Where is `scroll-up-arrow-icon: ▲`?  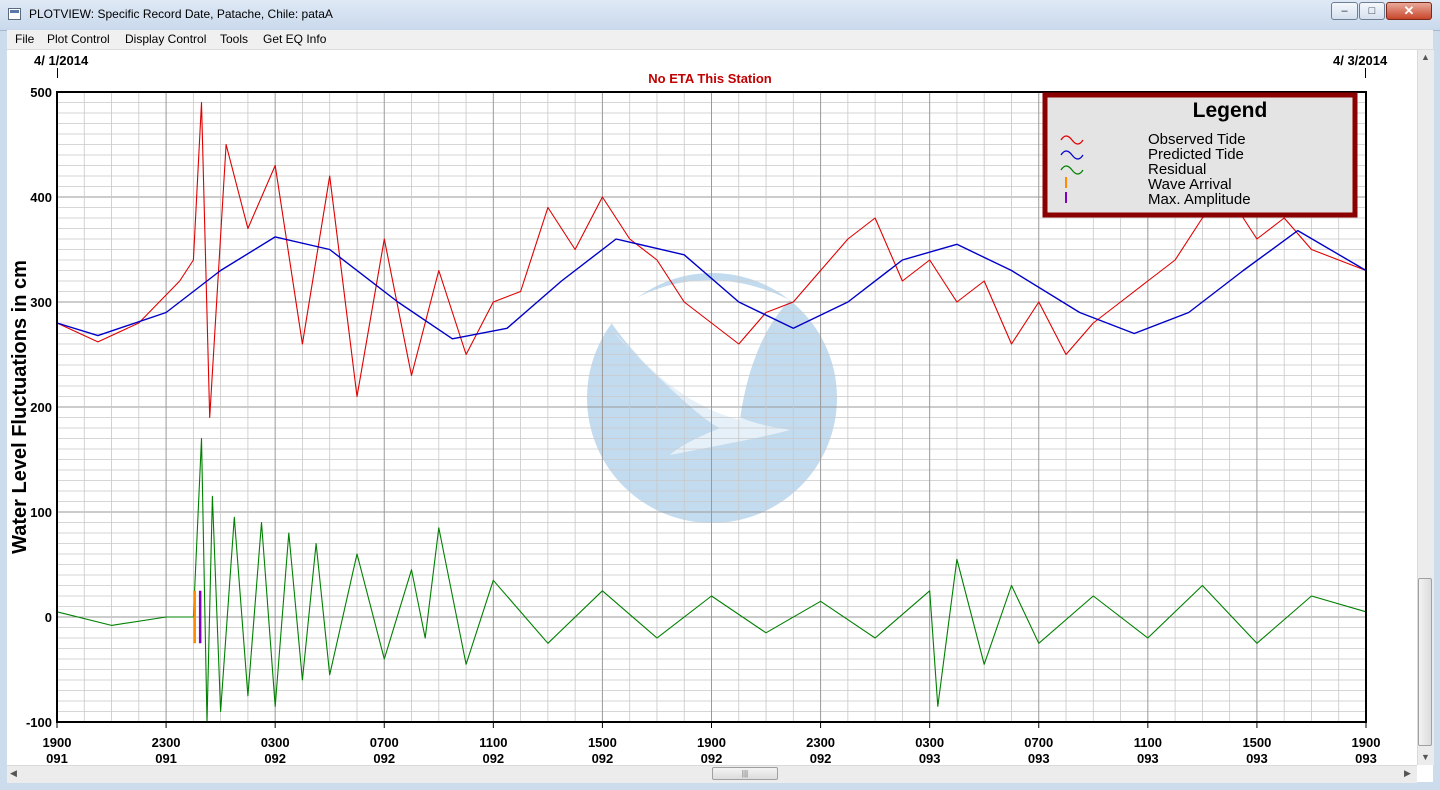 scroll-up-arrow-icon: ▲ is located at coordinates (1425, 57).